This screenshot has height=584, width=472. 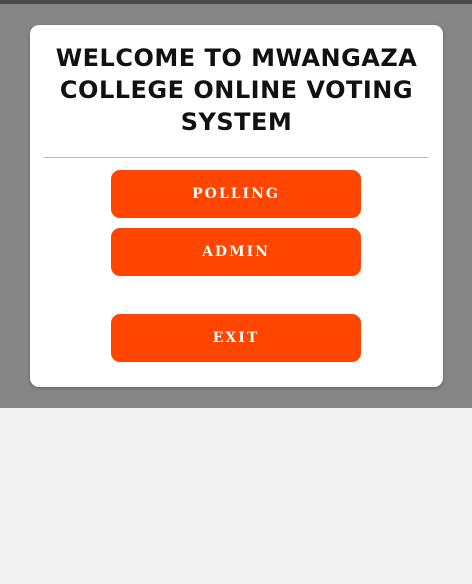 What do you see at coordinates (236, 338) in the screenshot?
I see `exit-button: EXIT` at bounding box center [236, 338].